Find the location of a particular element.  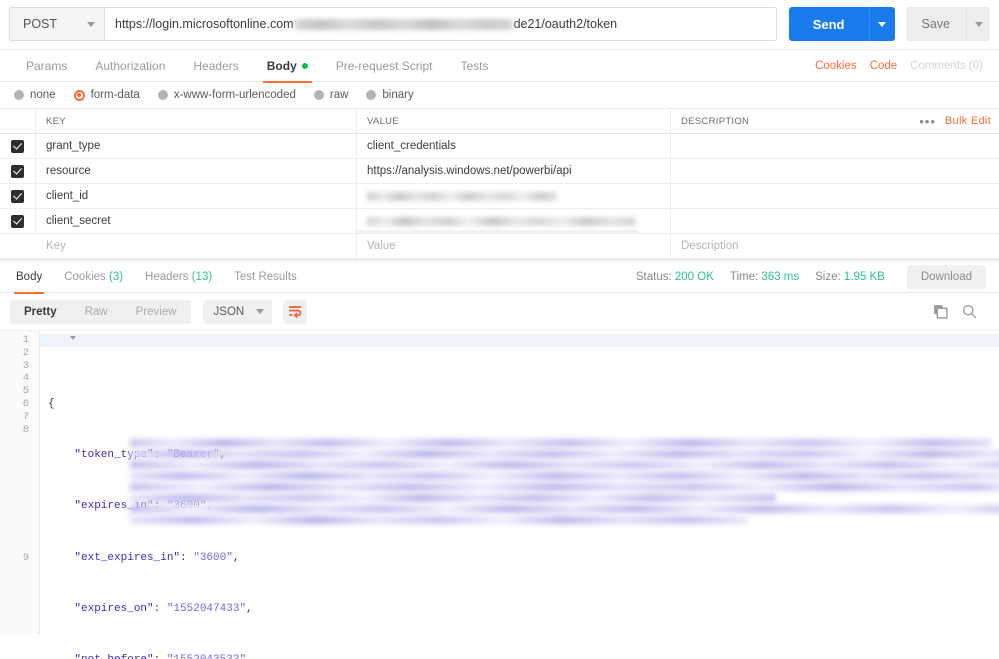

value-horizontal-scrollbar is located at coordinates (498, 231).